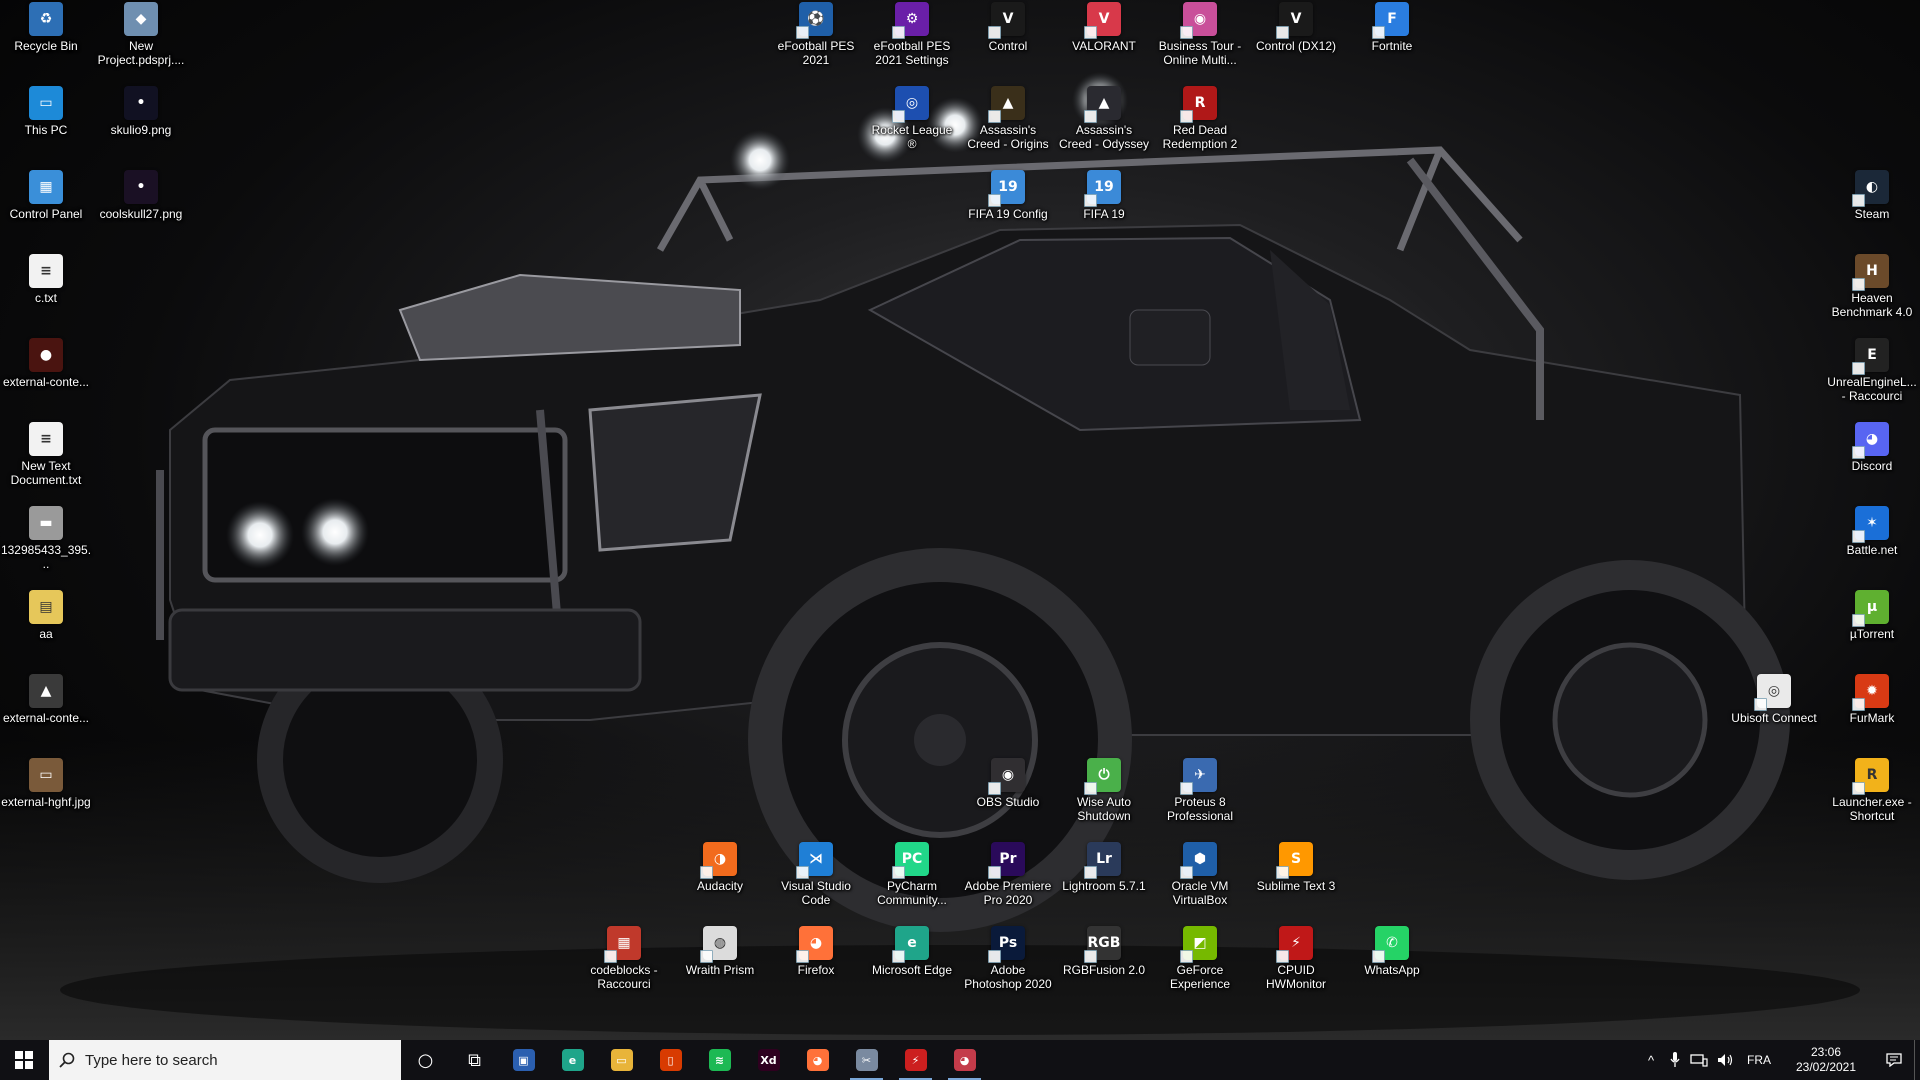  Describe the element at coordinates (1008, 967) in the screenshot. I see `desktop-shortcut: Ps Adobe Photoshop 2020` at that location.